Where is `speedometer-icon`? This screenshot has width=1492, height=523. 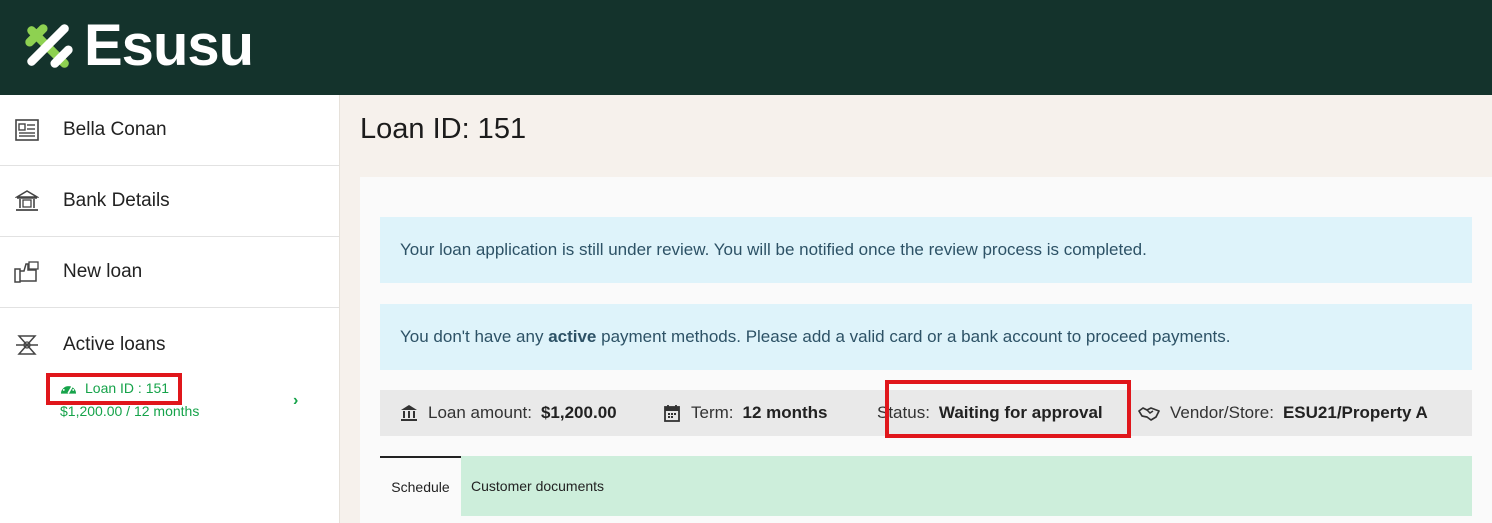 speedometer-icon is located at coordinates (68, 389).